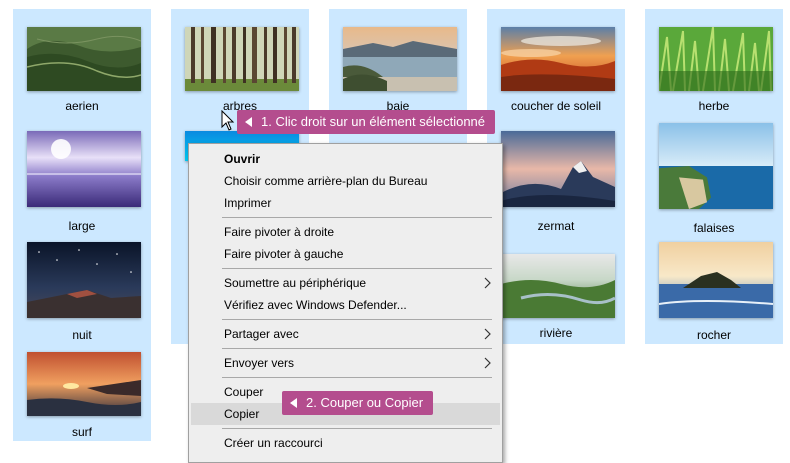 Image resolution: width=790 pixels, height=463 pixels. I want to click on river-valley-thumbnail, so click(558, 286).